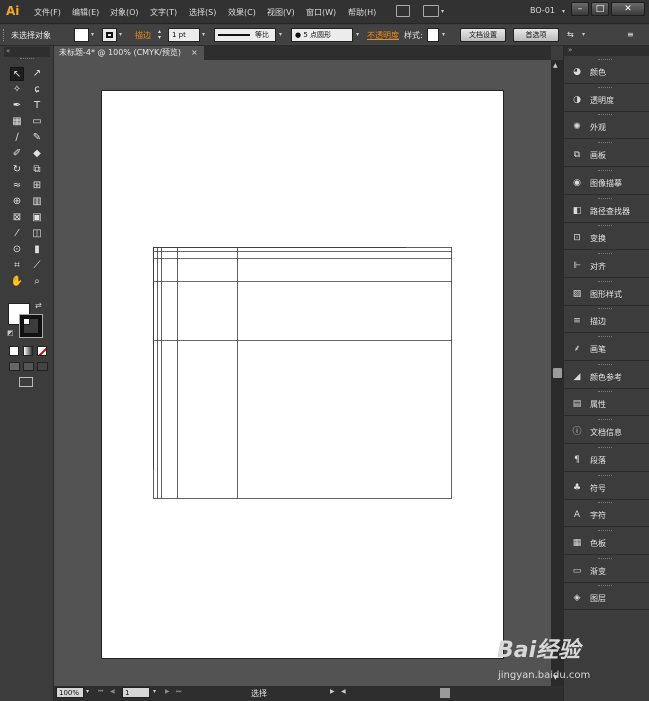 This screenshot has width=649, height=701. What do you see at coordinates (580, 9) in the screenshot?
I see `minimize-button: –` at bounding box center [580, 9].